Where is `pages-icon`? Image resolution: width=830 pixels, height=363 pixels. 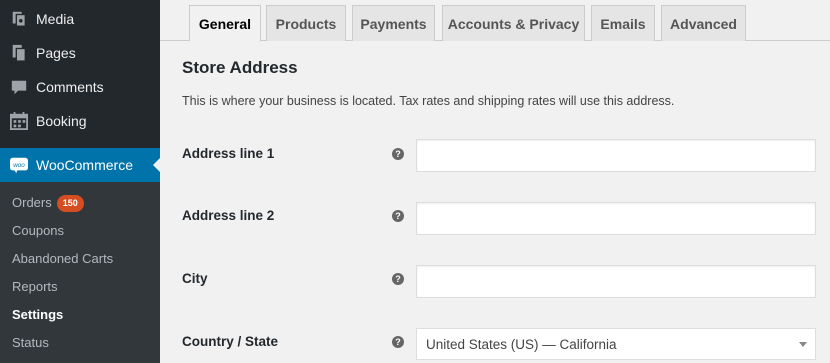 pages-icon is located at coordinates (19, 53).